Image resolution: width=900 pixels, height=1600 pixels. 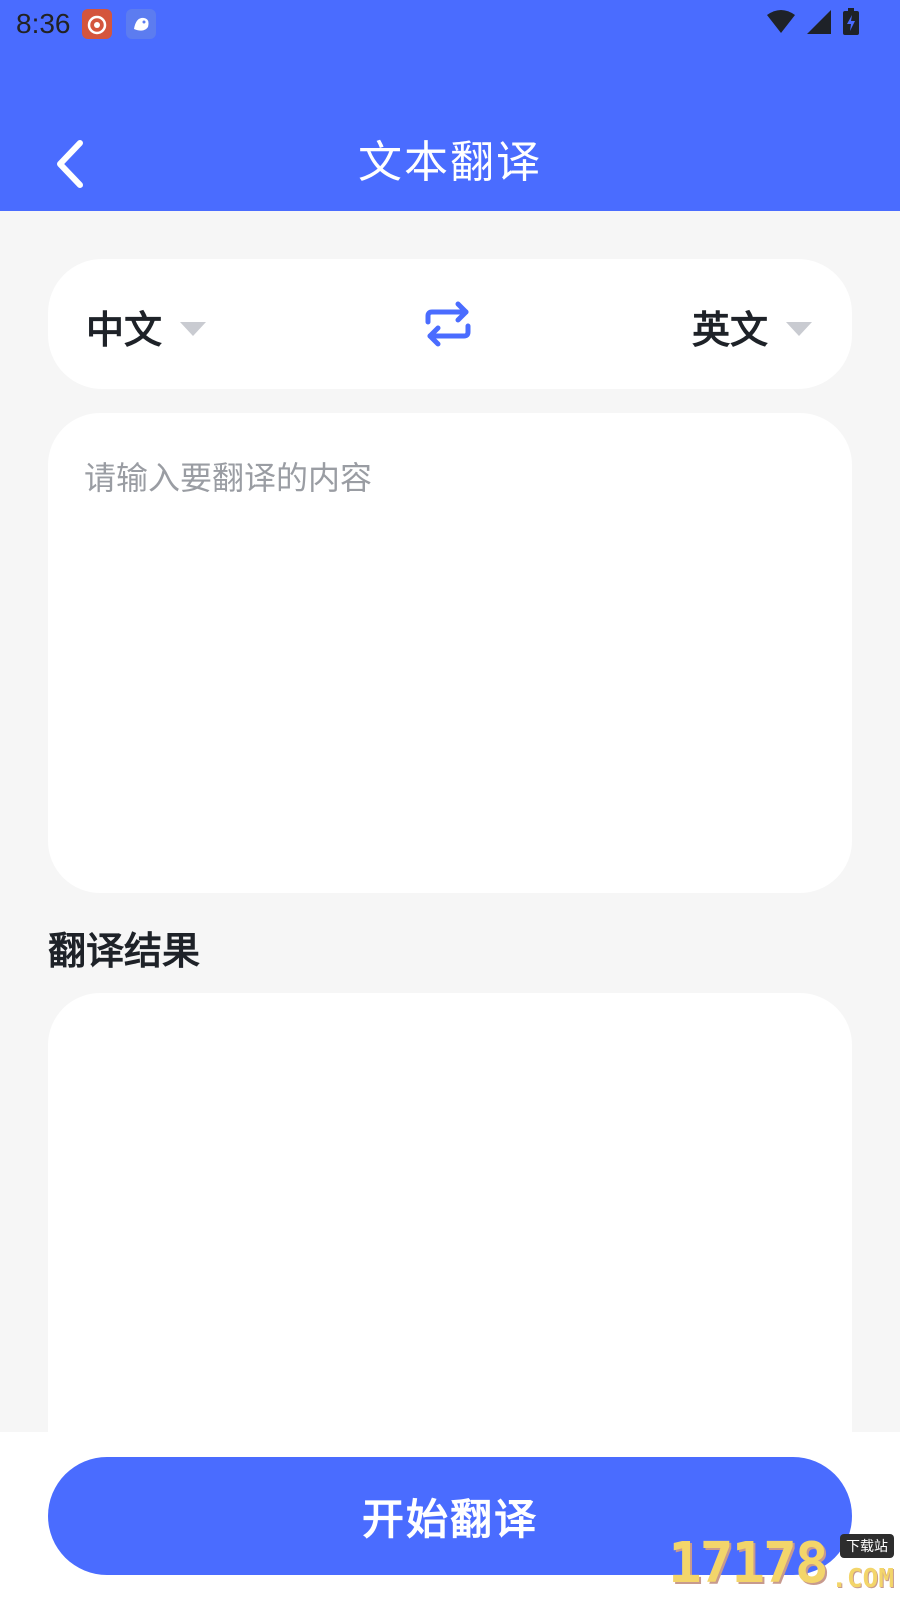 What do you see at coordinates (450, 105) in the screenshot?
I see `app-header: 8:36 文本翻译` at bounding box center [450, 105].